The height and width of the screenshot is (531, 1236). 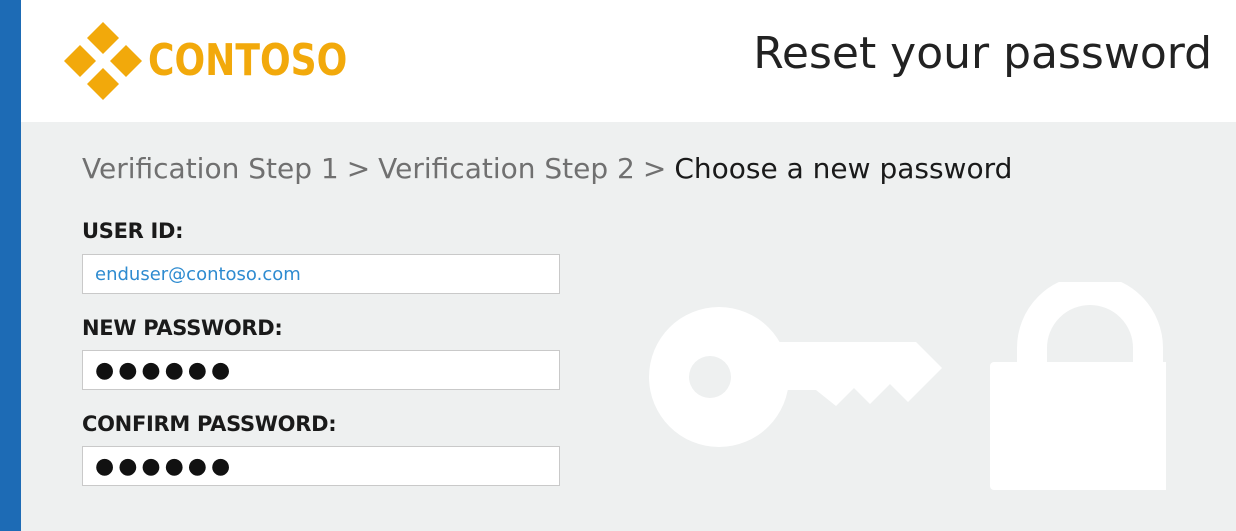 I want to click on breadcrumb-current-step: Choose a new password, so click(x=843, y=168).